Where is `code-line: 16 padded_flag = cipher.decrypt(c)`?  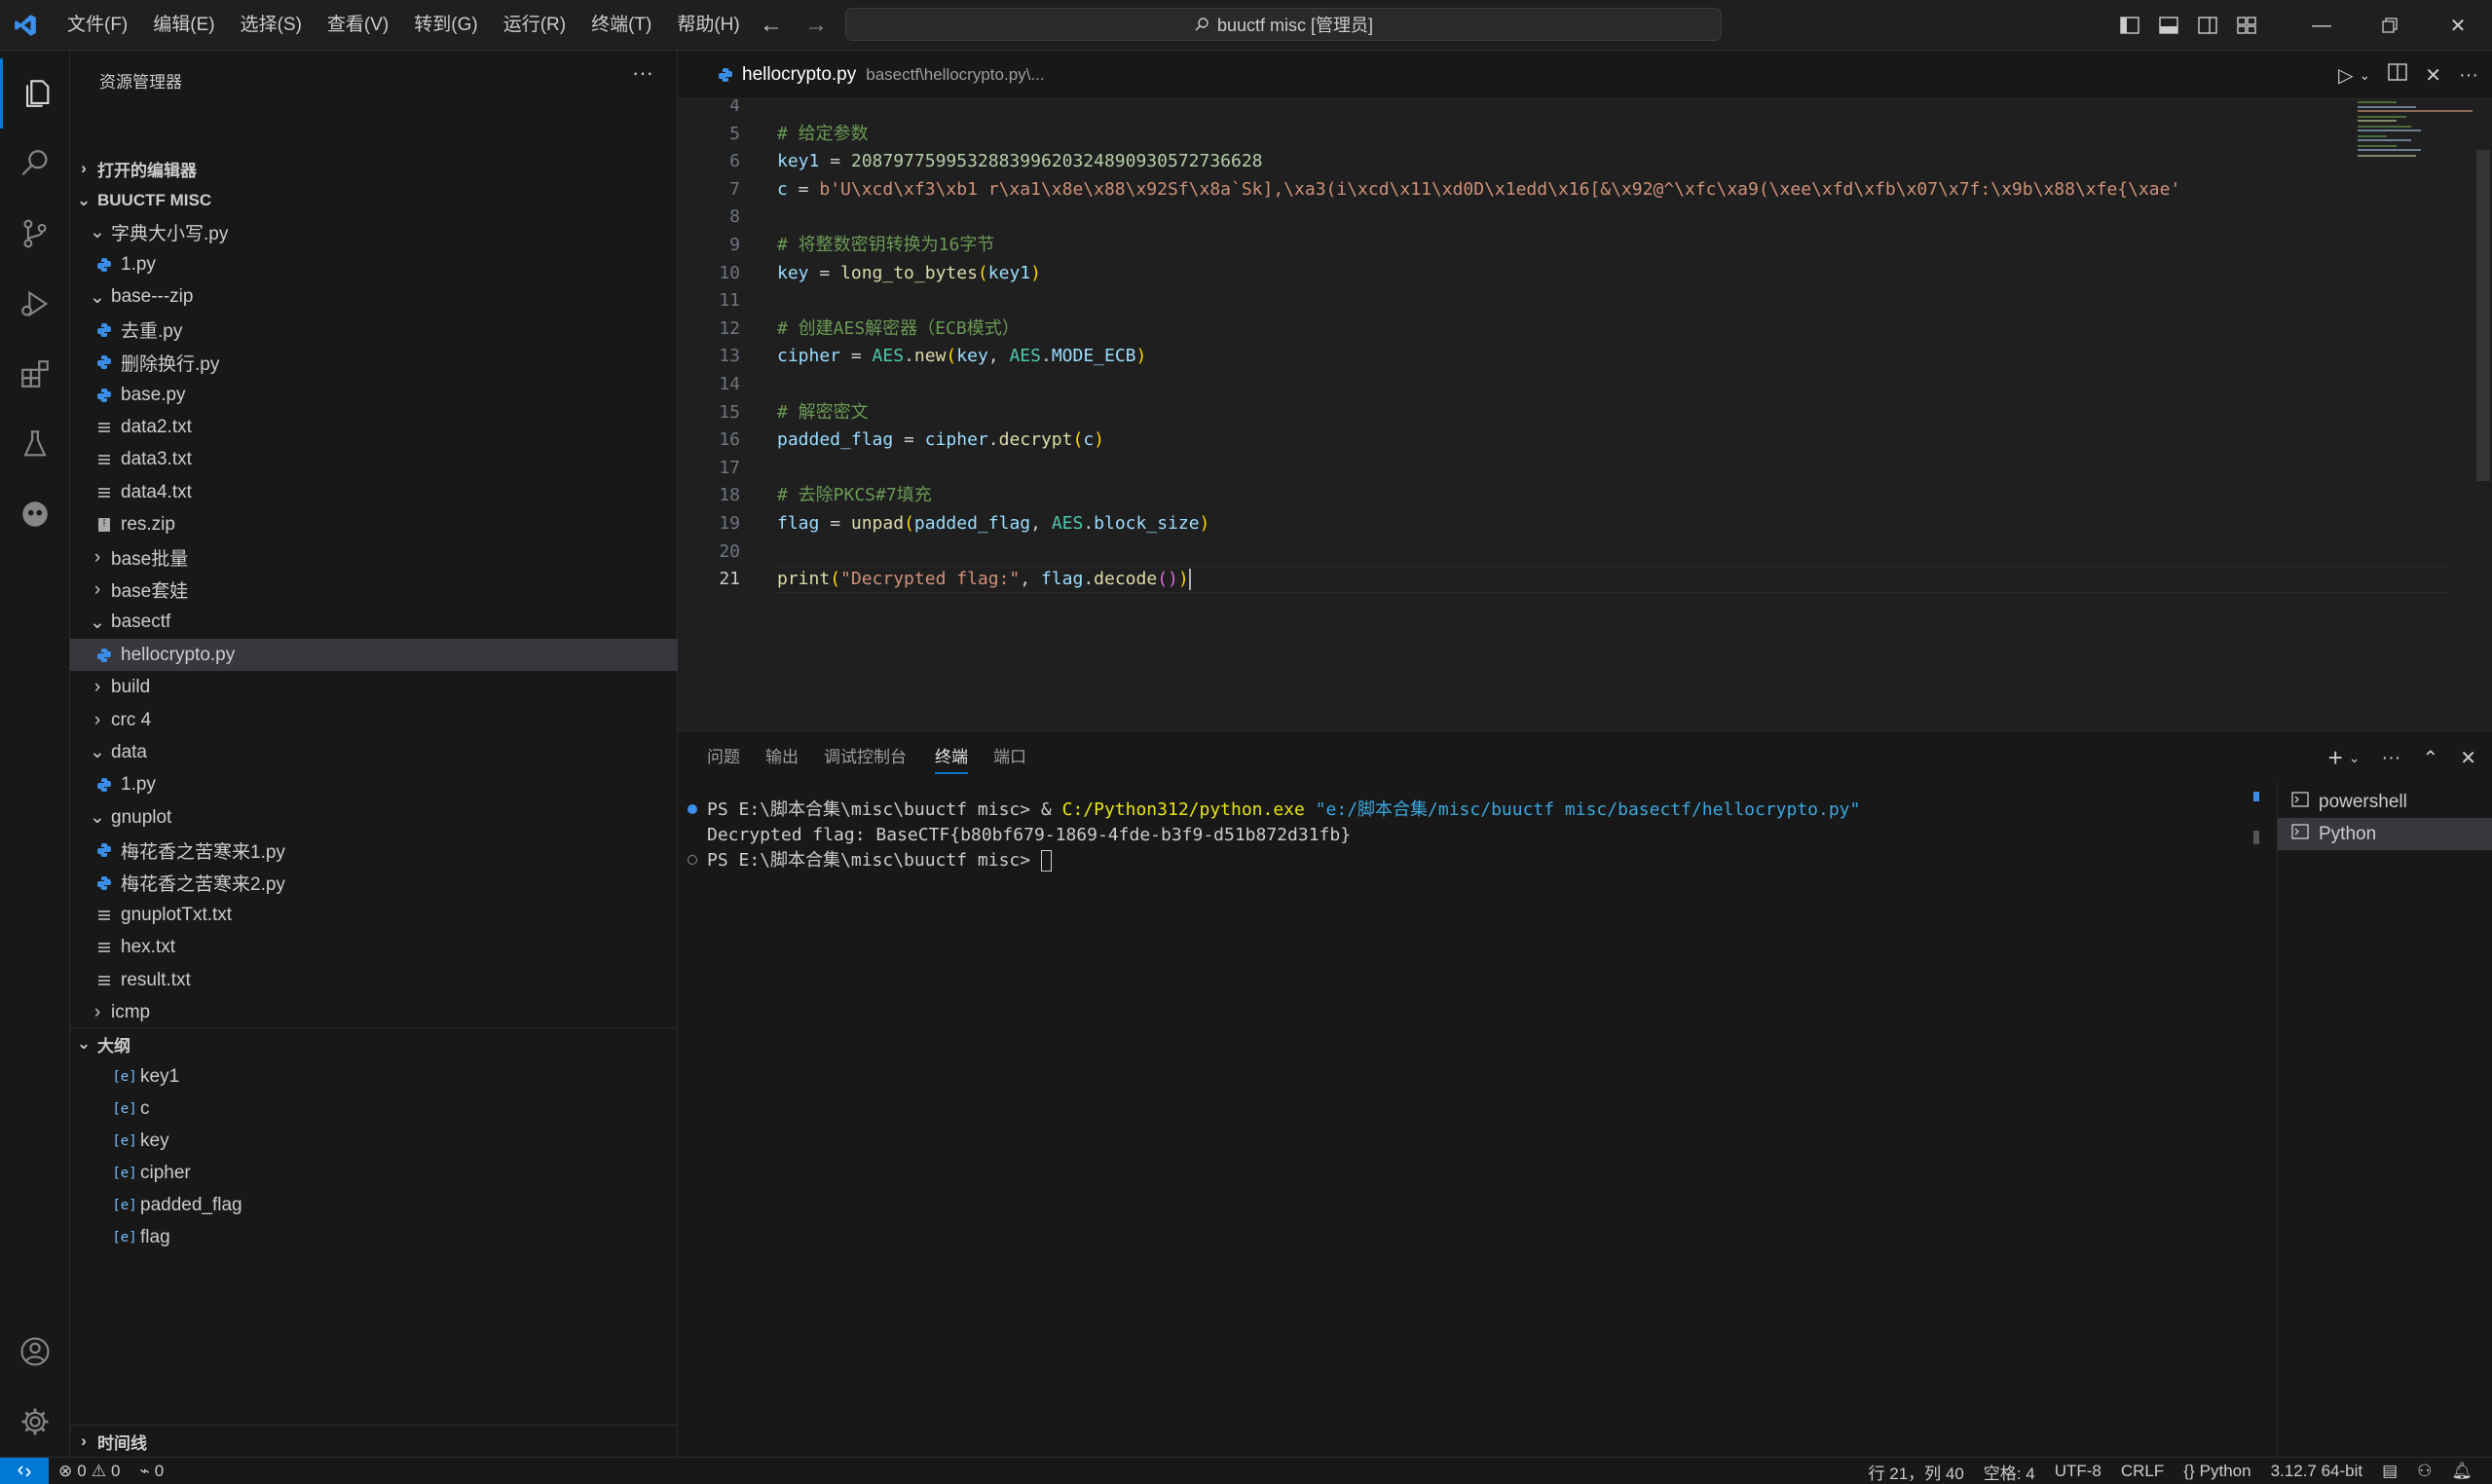
code-line: 16 padded_flag = cipher.decrypt(c) is located at coordinates (1585, 440).